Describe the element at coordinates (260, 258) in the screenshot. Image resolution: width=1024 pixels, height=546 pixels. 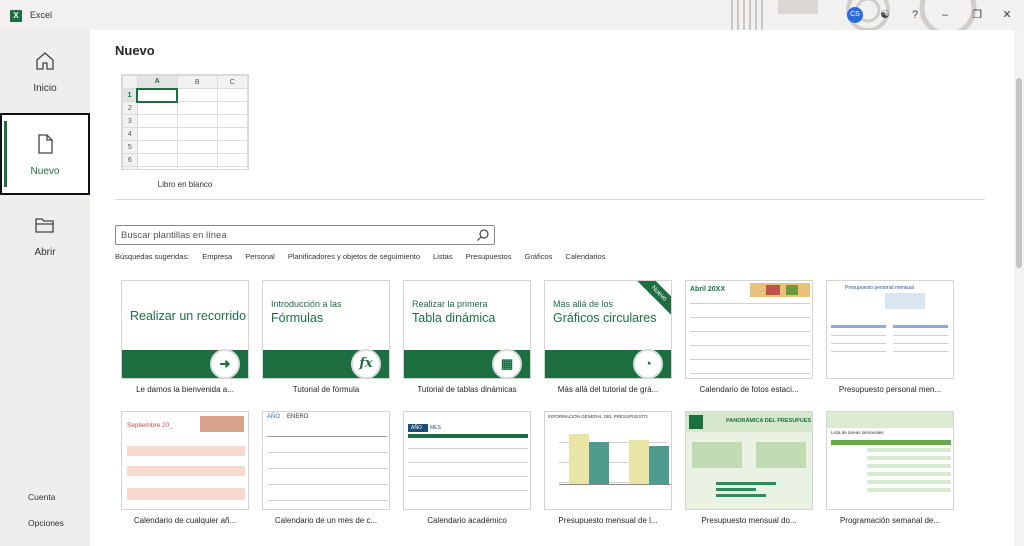
I see `suggested-link: Personal` at that location.